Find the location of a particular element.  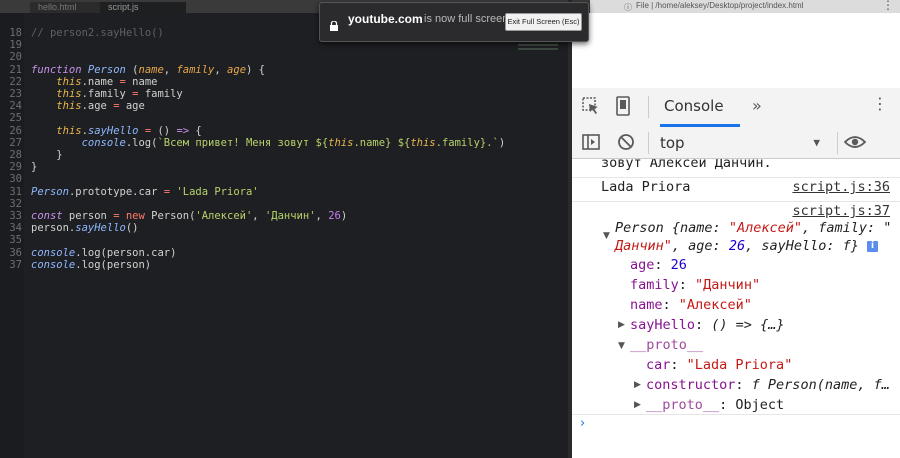

dropdown-caret-icon: ▼ is located at coordinates (816, 142).